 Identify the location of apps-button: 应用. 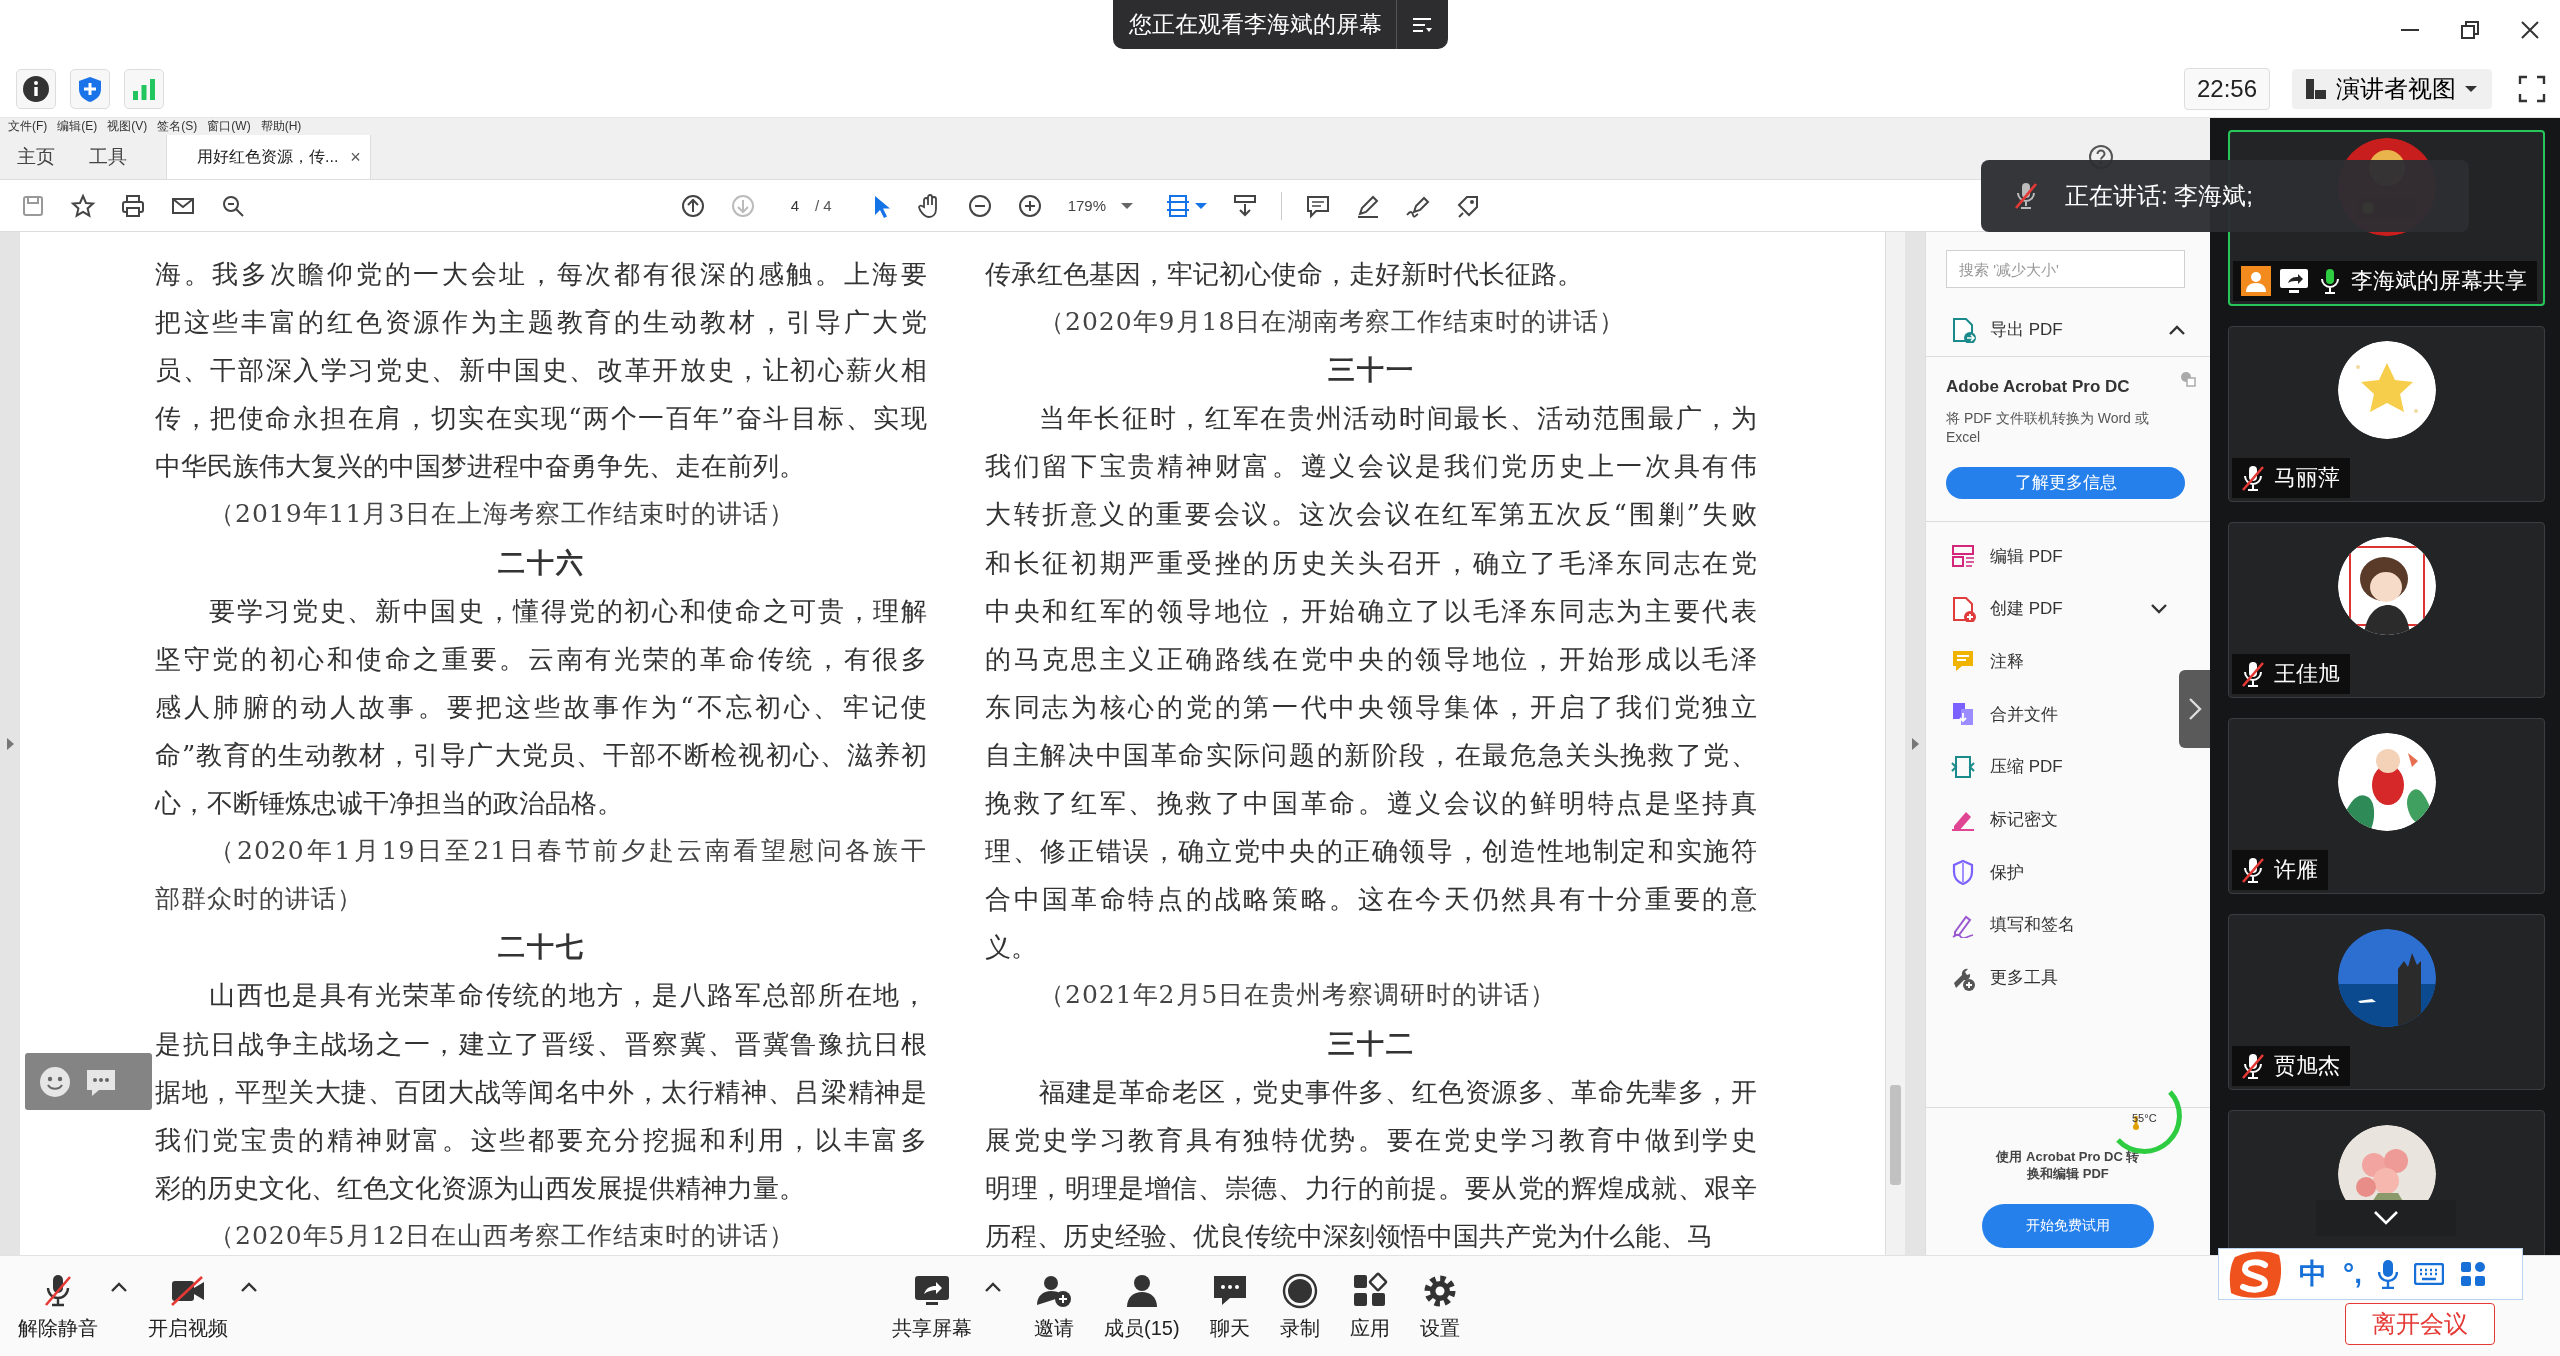
(1369, 1306).